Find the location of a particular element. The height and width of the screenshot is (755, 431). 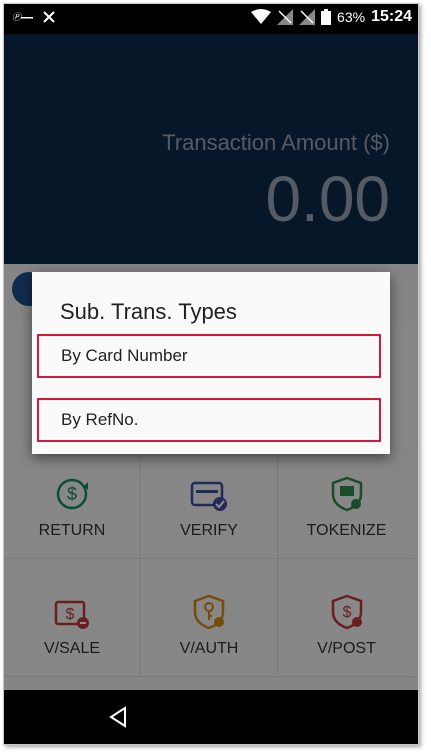

option-by-card-number: By Card Number is located at coordinates (209, 356).